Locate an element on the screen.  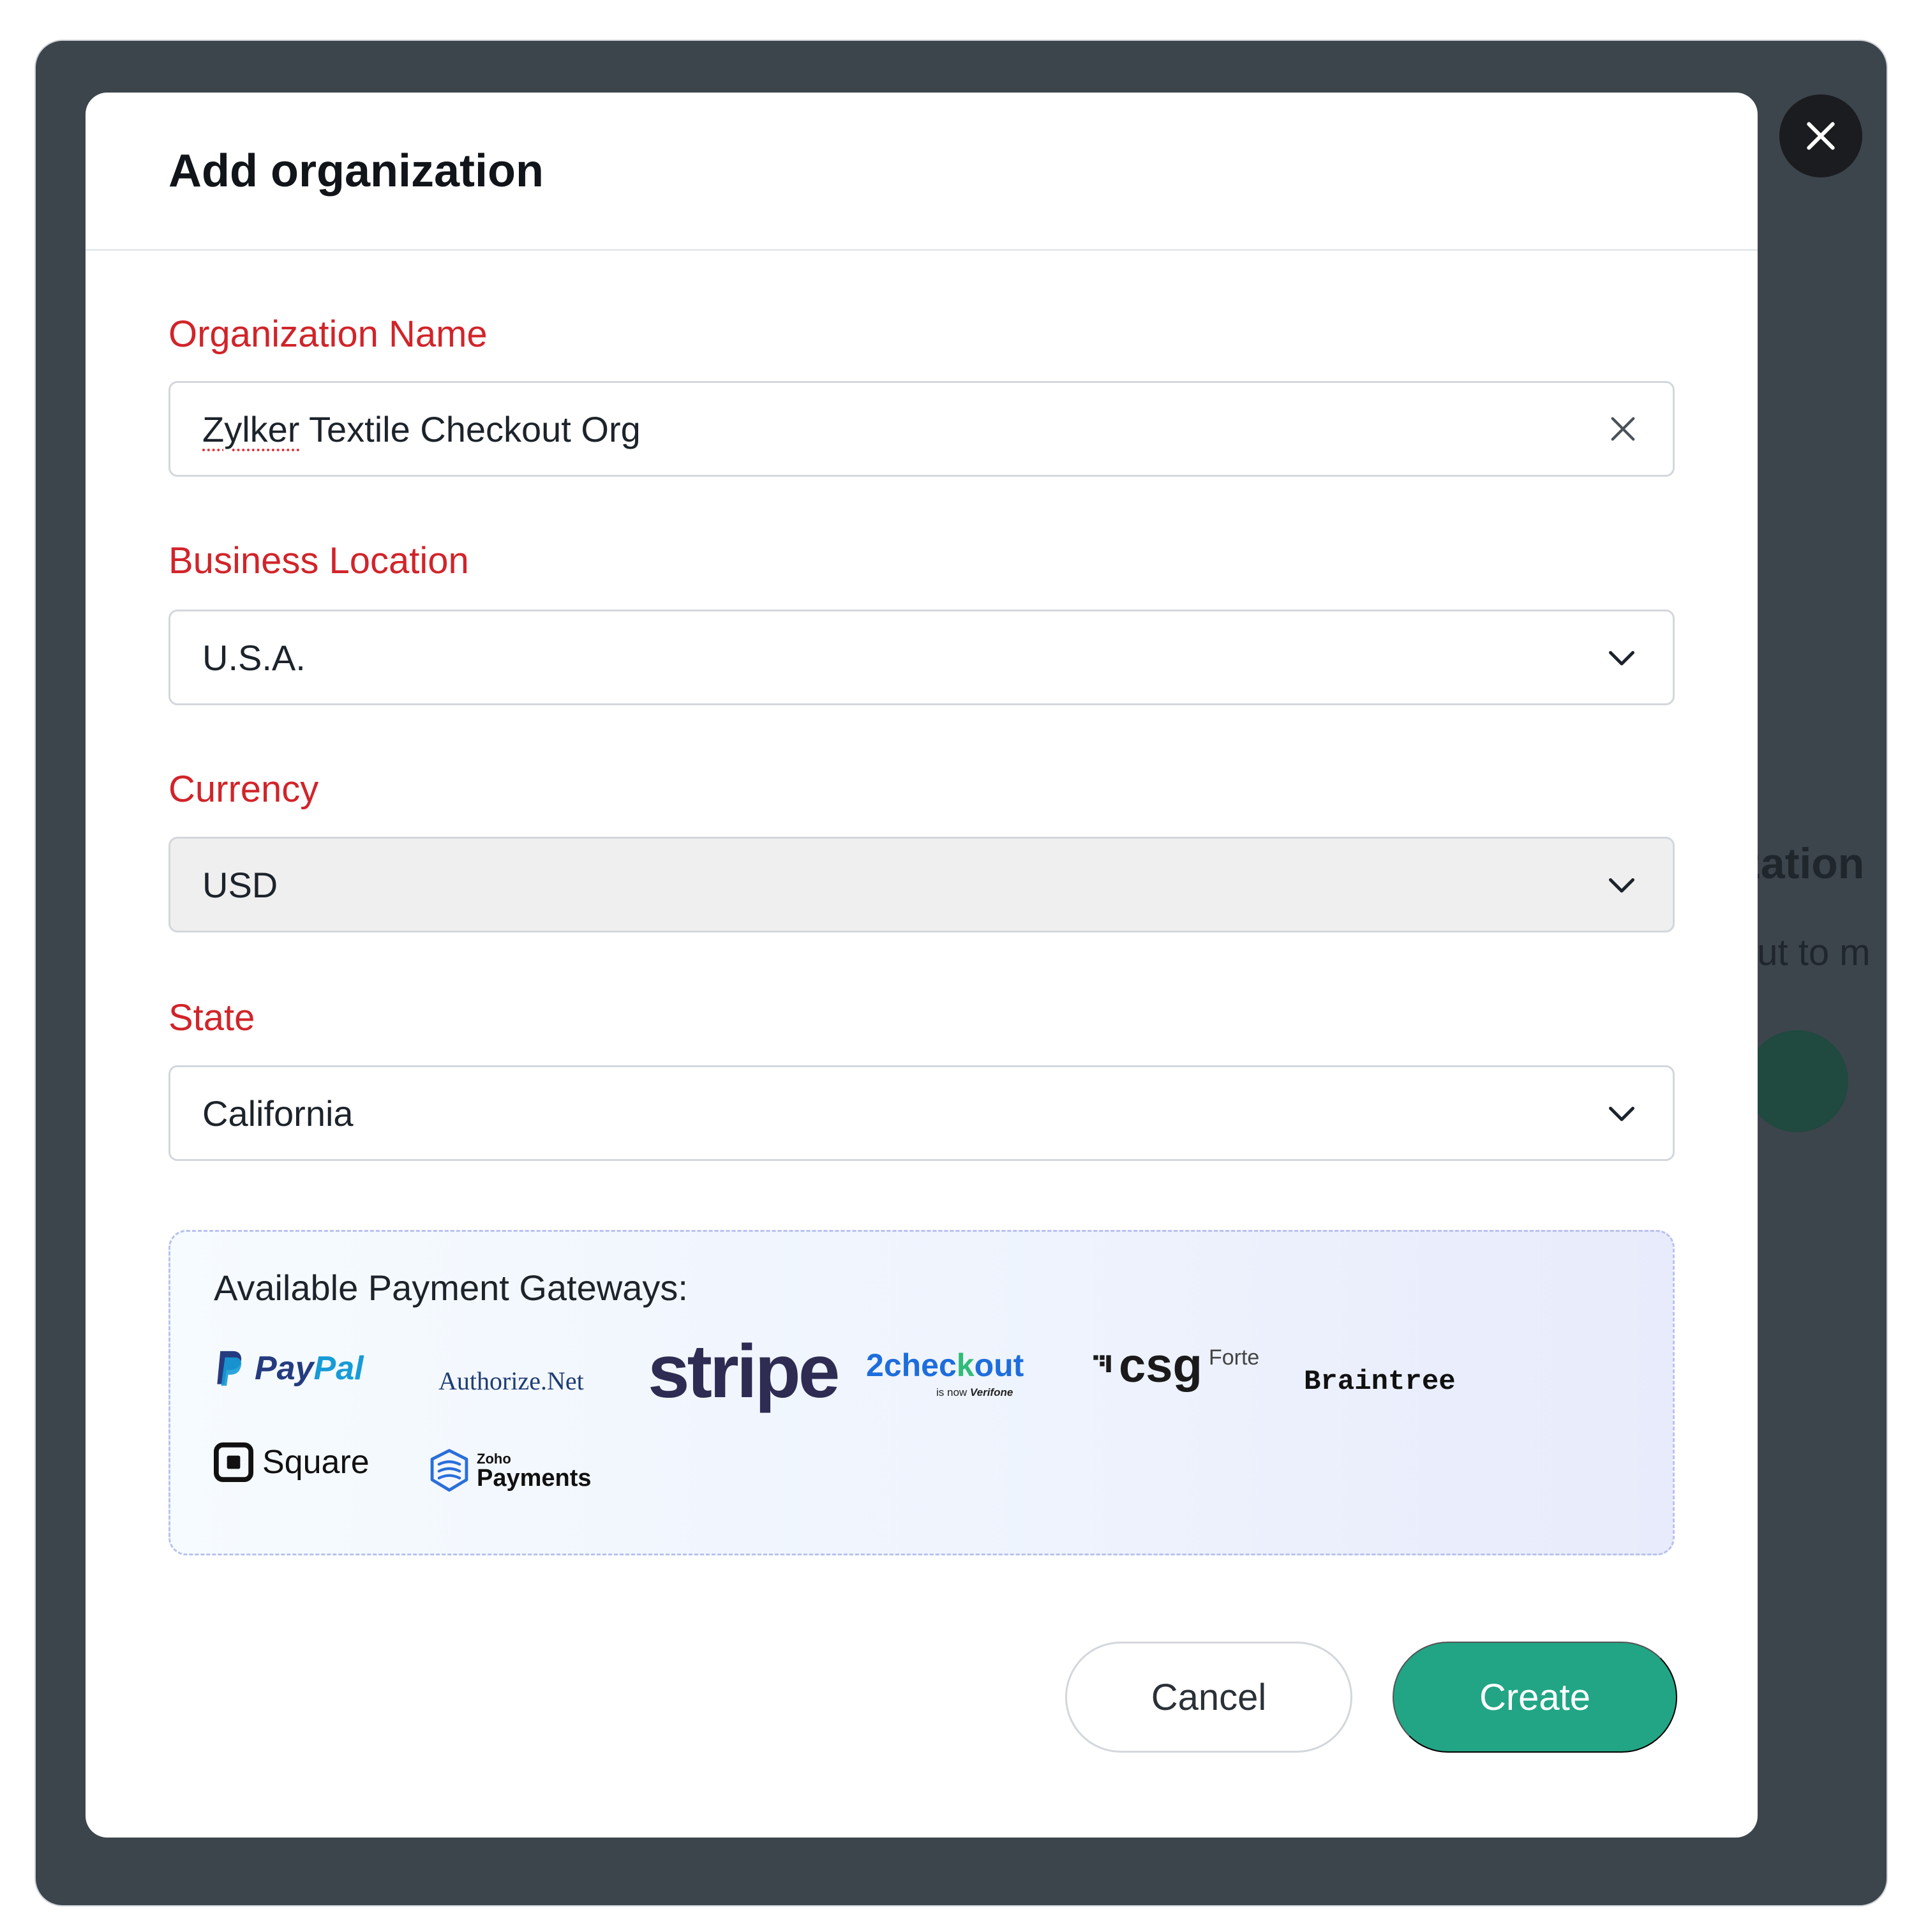
2checkout-sub-brand: Verifone is located at coordinates (991, 1392).